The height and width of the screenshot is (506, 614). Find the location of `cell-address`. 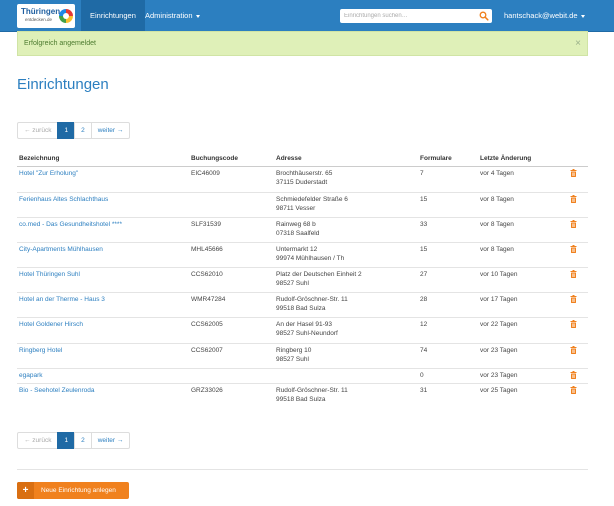

cell-address is located at coordinates (346, 375).